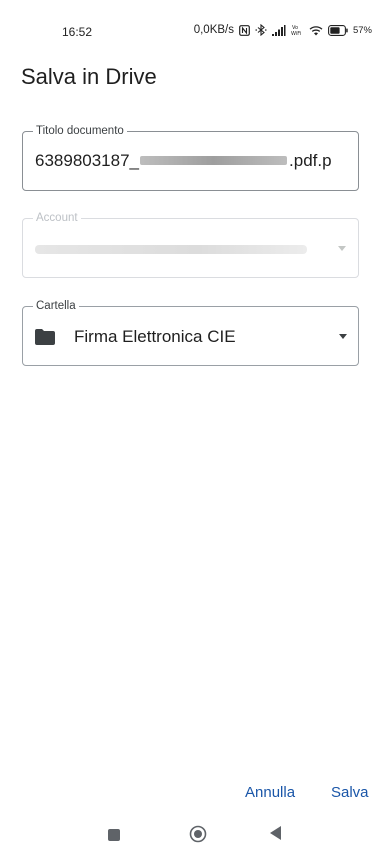 The width and height of the screenshot is (383, 852). I want to click on document-title-suffix: .pdf.p, so click(310, 160).